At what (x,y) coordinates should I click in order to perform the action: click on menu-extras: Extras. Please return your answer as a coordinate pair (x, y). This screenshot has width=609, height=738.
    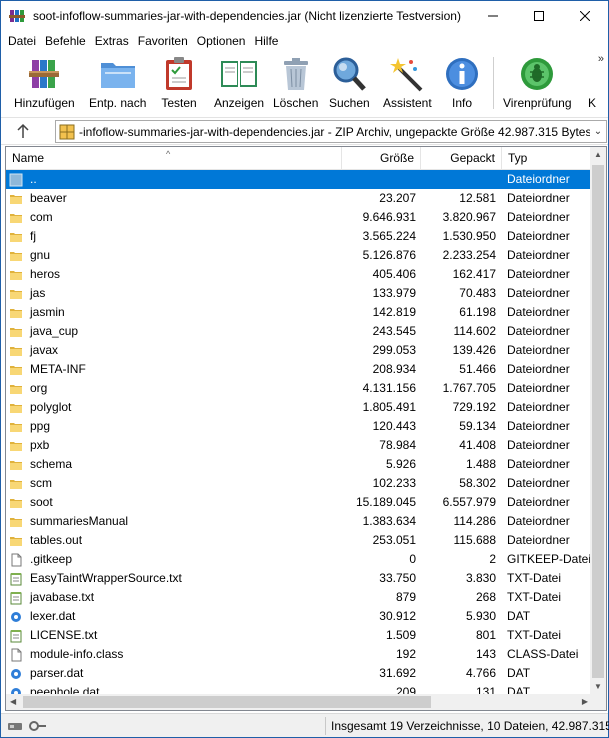
    Looking at the image, I should click on (112, 41).